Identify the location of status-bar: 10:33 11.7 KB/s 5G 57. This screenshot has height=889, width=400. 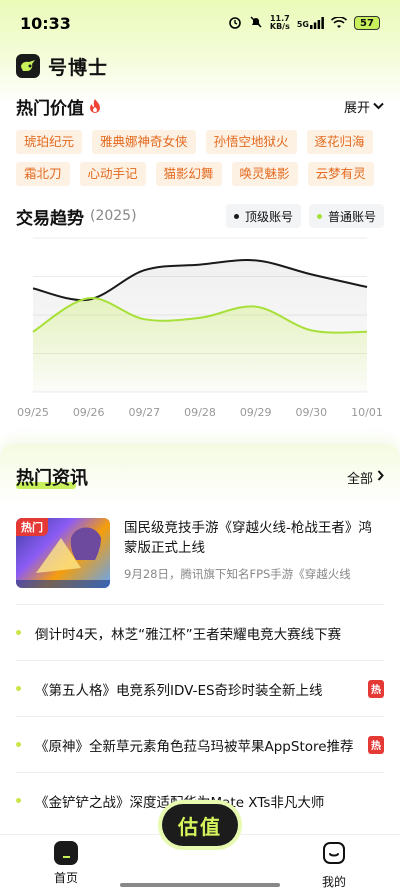
(200, 23).